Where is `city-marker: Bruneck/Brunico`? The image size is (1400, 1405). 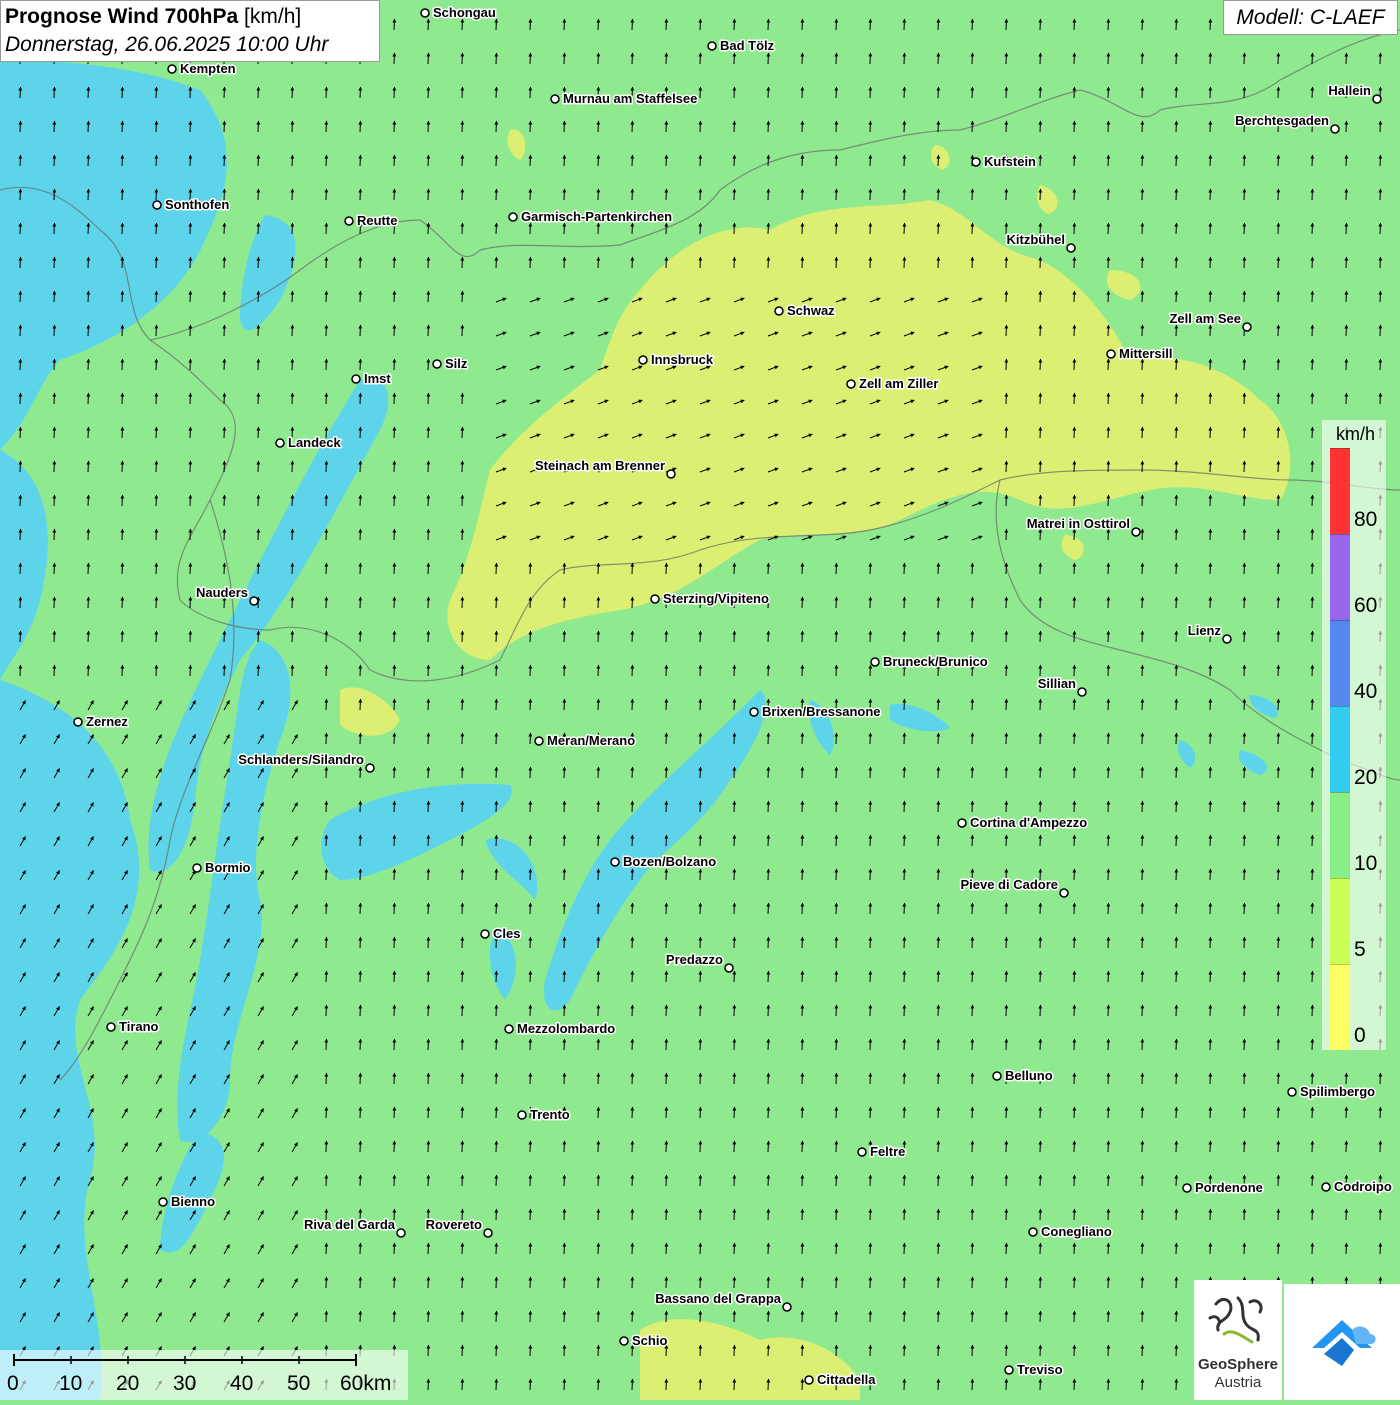
city-marker: Bruneck/Brunico is located at coordinates (929, 662).